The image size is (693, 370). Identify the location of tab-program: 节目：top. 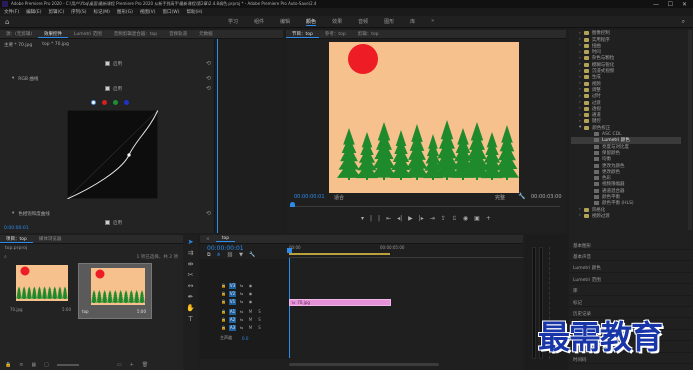
(302, 34).